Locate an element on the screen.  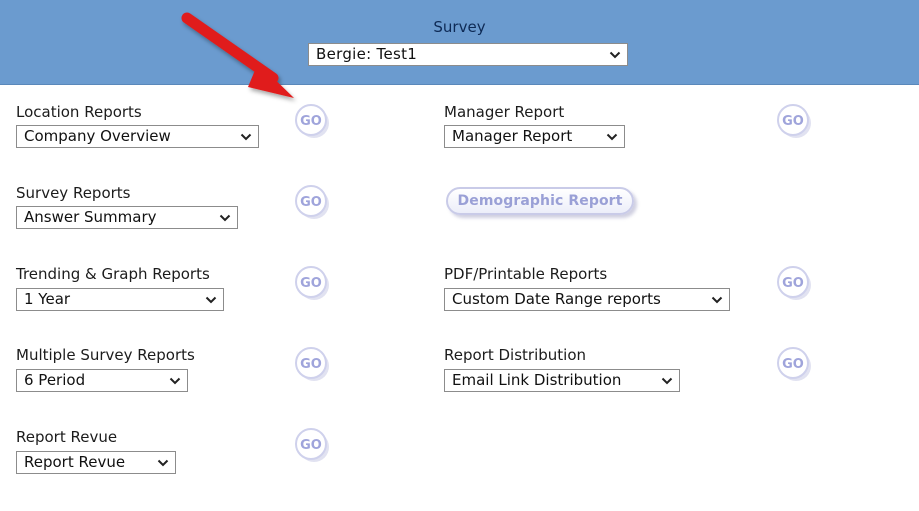
demographic-report-button: Demographic Report is located at coordinates (543, 203).